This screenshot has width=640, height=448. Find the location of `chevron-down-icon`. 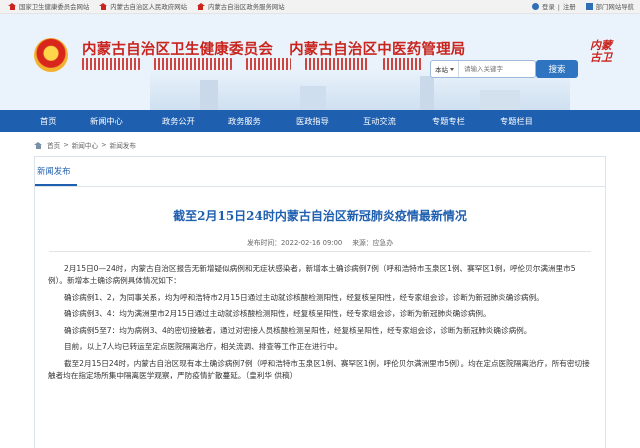

chevron-down-icon is located at coordinates (452, 69).